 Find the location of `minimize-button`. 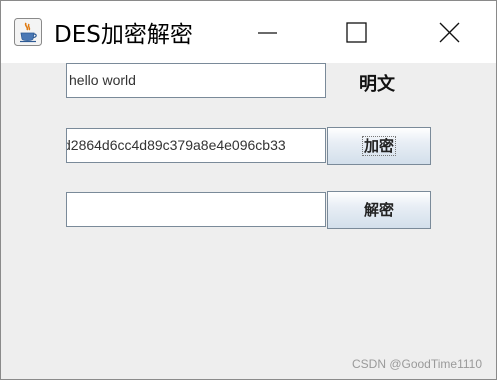

minimize-button is located at coordinates (267, 32).